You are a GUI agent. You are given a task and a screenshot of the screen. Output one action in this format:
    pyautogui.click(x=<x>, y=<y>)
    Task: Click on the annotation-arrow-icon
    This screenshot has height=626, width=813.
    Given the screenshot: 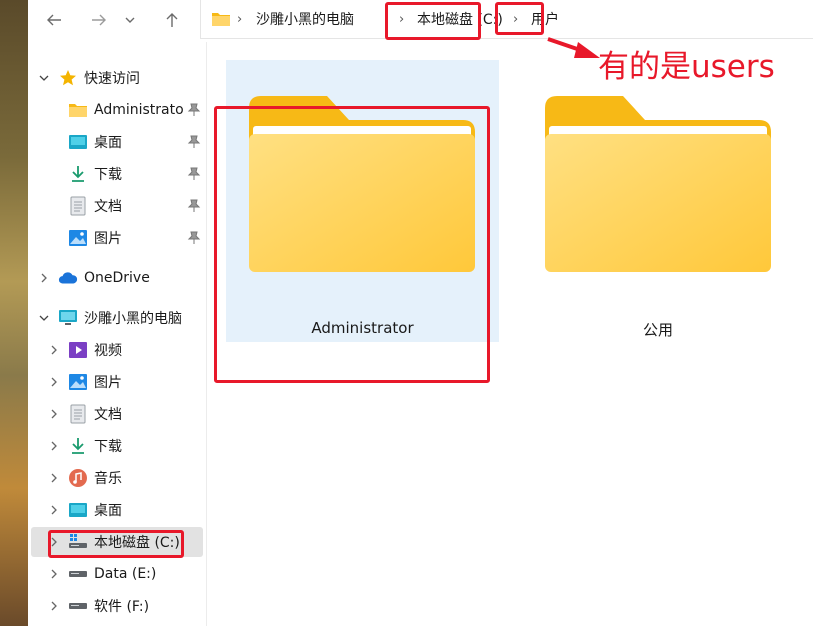 What is the action you would take?
    pyautogui.click(x=573, y=47)
    